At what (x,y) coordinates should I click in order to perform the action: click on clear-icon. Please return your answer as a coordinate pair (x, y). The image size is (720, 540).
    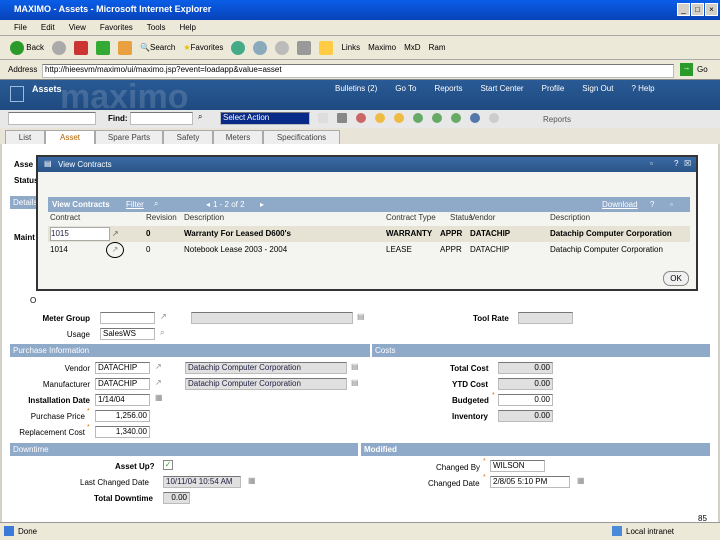
    Looking at the image, I should click on (361, 118).